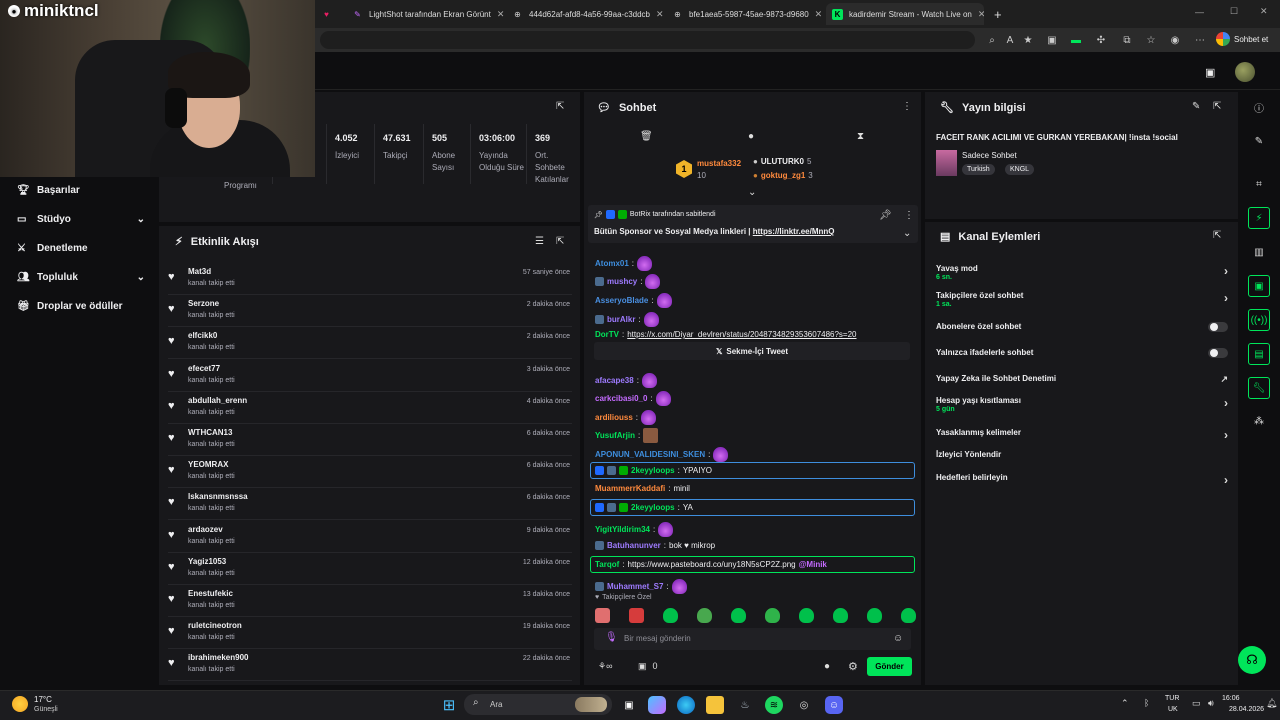 The width and height of the screenshot is (1280, 720). What do you see at coordinates (1082, 327) in the screenshot?
I see `channel-action-item: Abonelere özel sohbet` at bounding box center [1082, 327].